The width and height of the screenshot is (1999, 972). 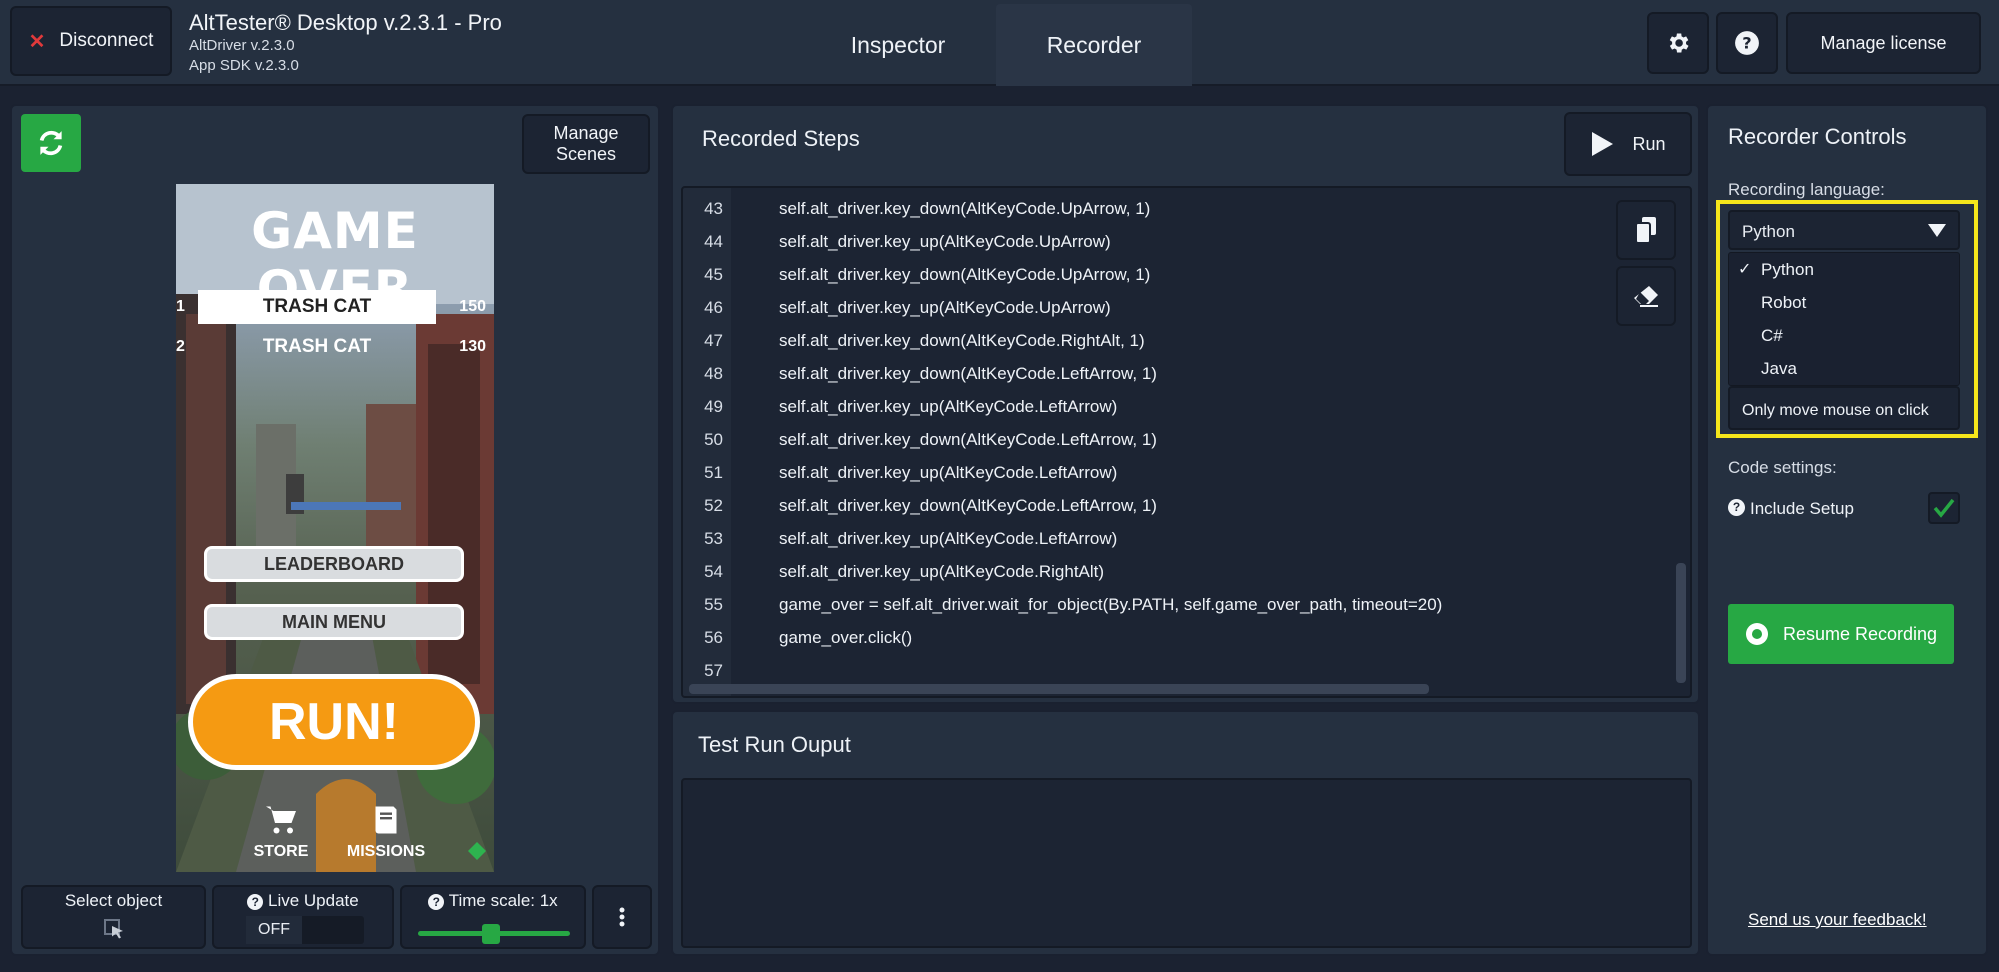 I want to click on line-number: 50, so click(x=713, y=439).